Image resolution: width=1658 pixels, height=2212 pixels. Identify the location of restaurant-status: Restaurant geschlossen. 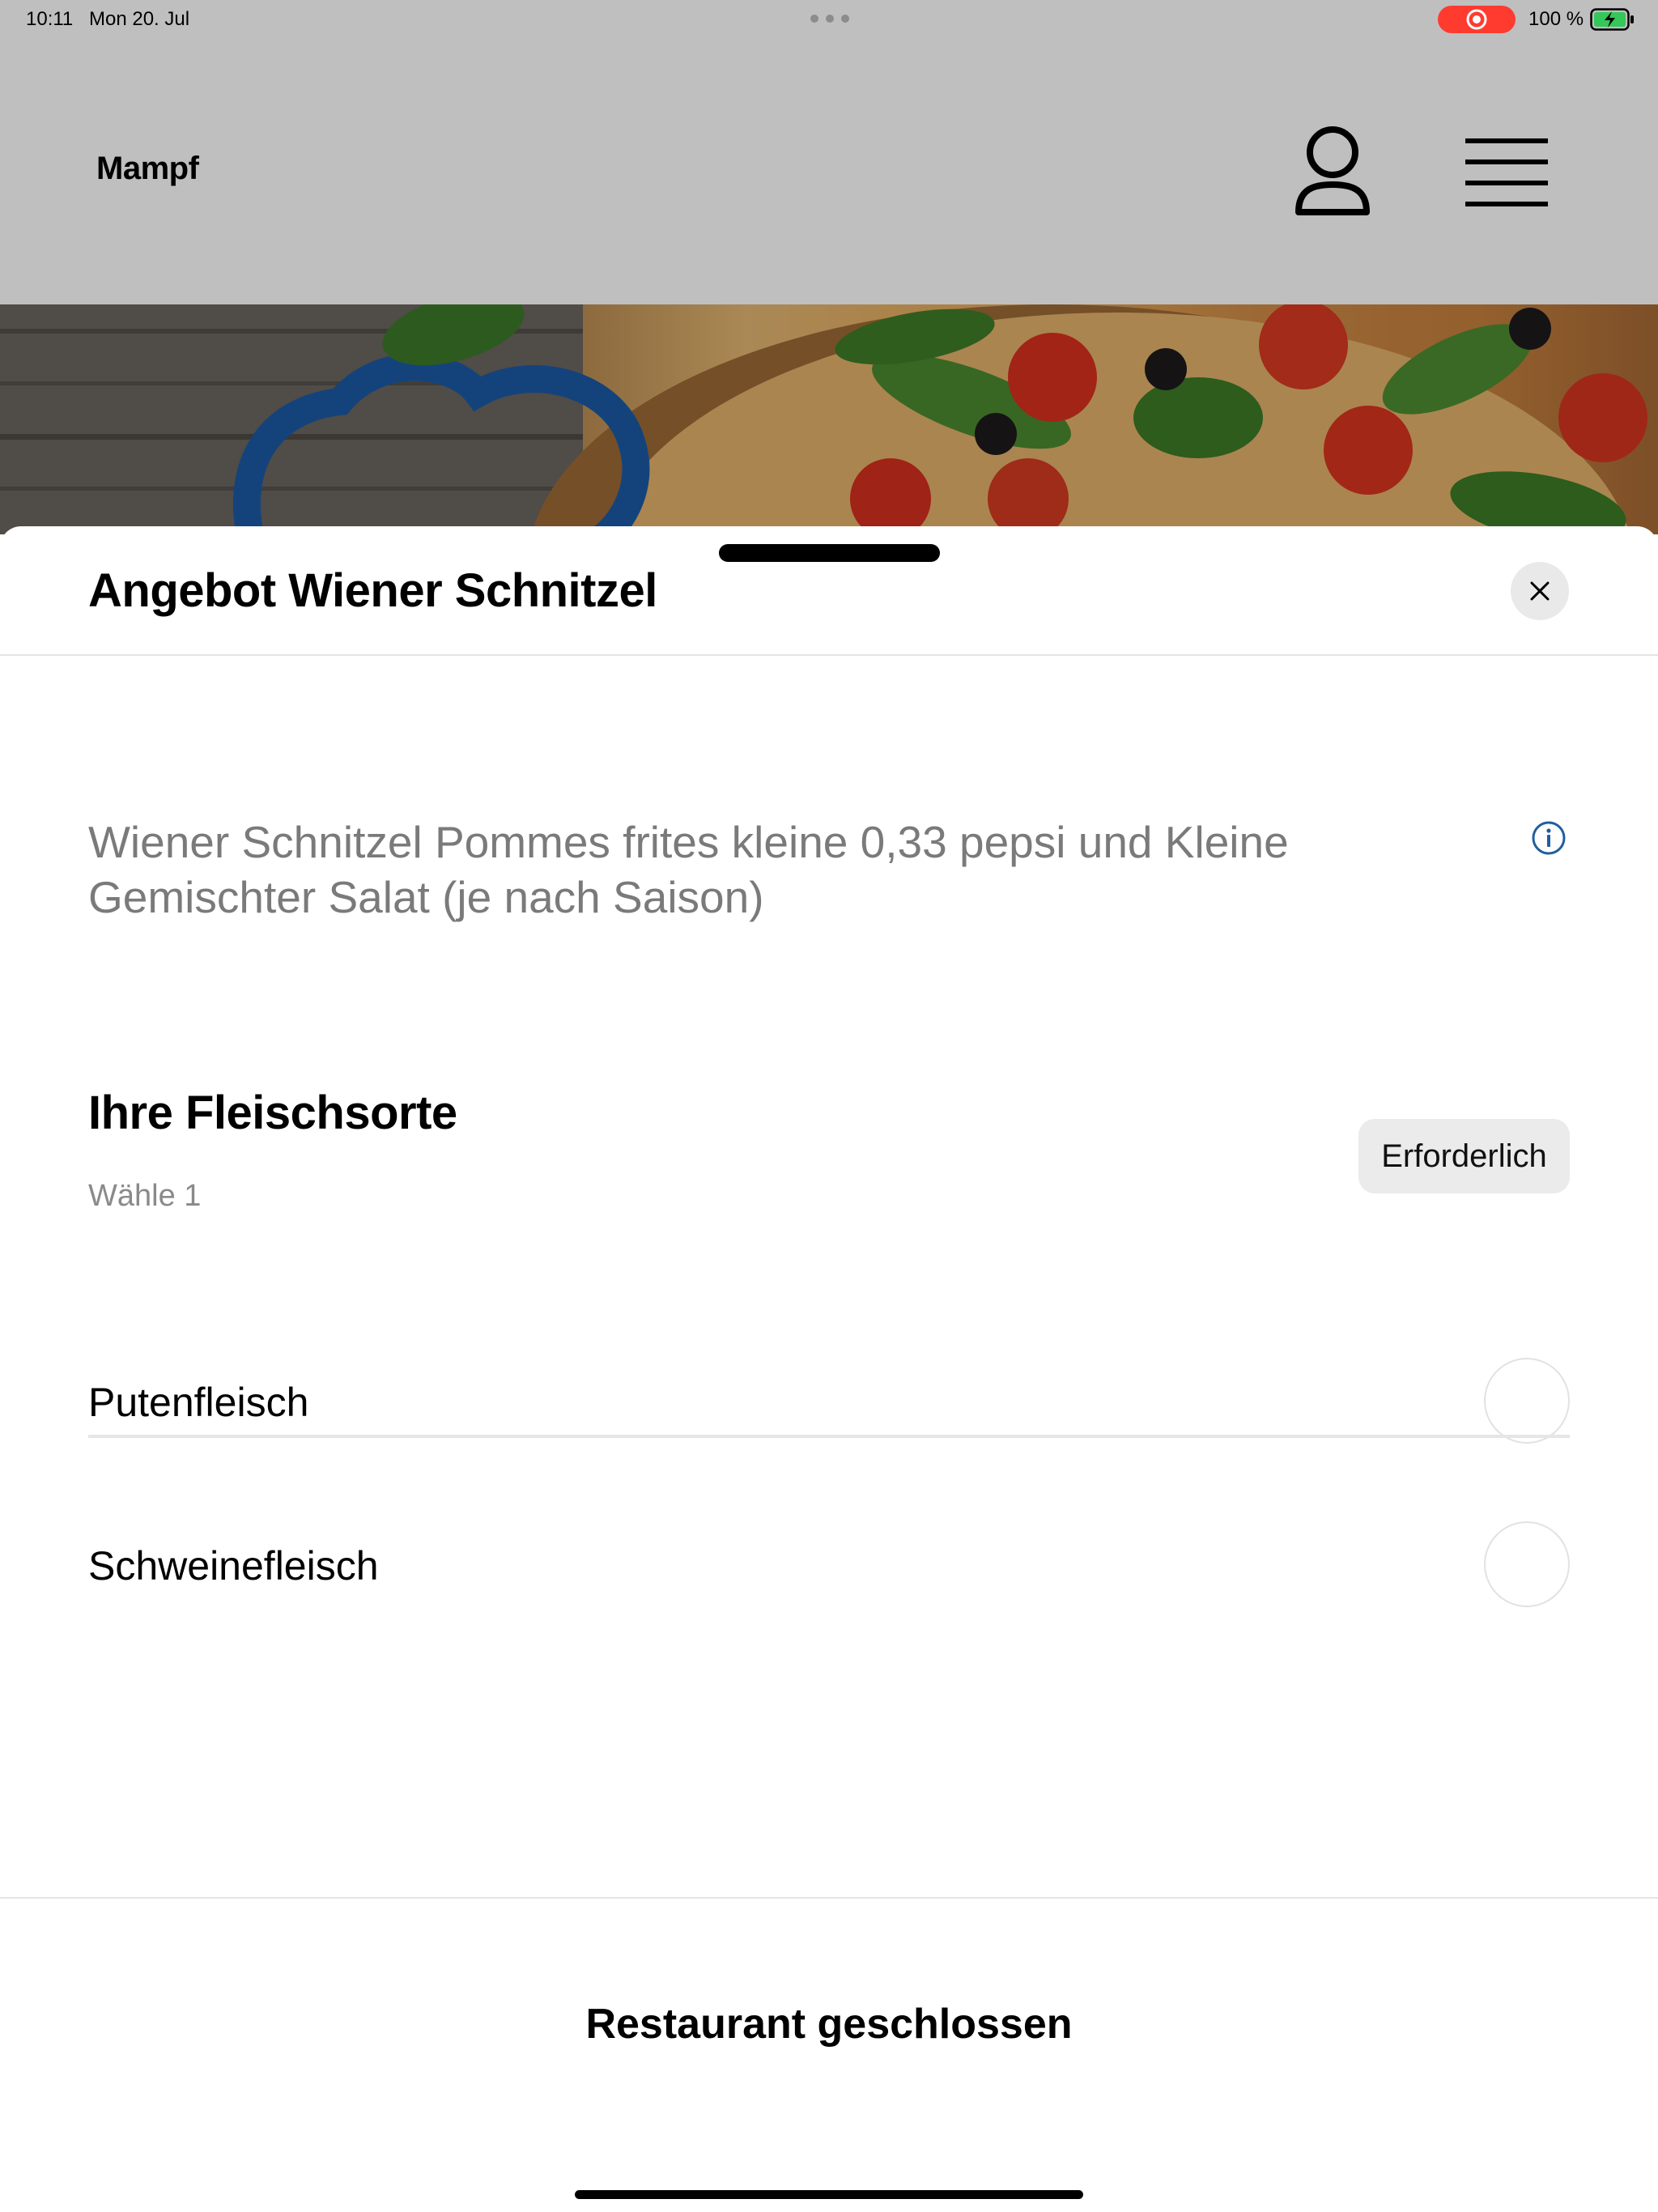
(829, 2025).